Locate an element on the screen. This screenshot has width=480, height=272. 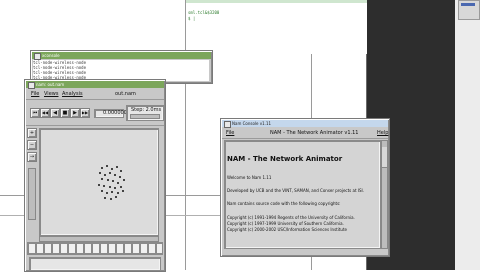
stop-button: ■ is located at coordinates (65, 113).